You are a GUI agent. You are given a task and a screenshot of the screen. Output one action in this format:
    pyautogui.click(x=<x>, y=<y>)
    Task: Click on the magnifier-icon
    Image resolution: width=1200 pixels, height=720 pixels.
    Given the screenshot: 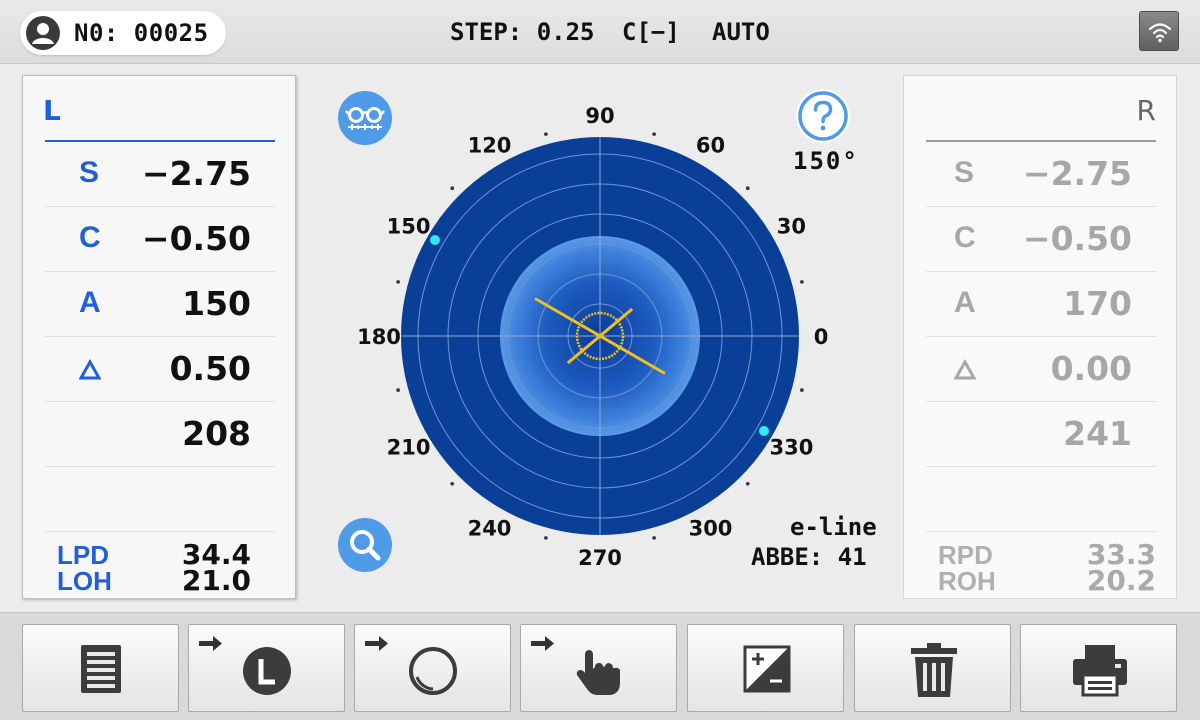 What is the action you would take?
    pyautogui.click(x=365, y=545)
    